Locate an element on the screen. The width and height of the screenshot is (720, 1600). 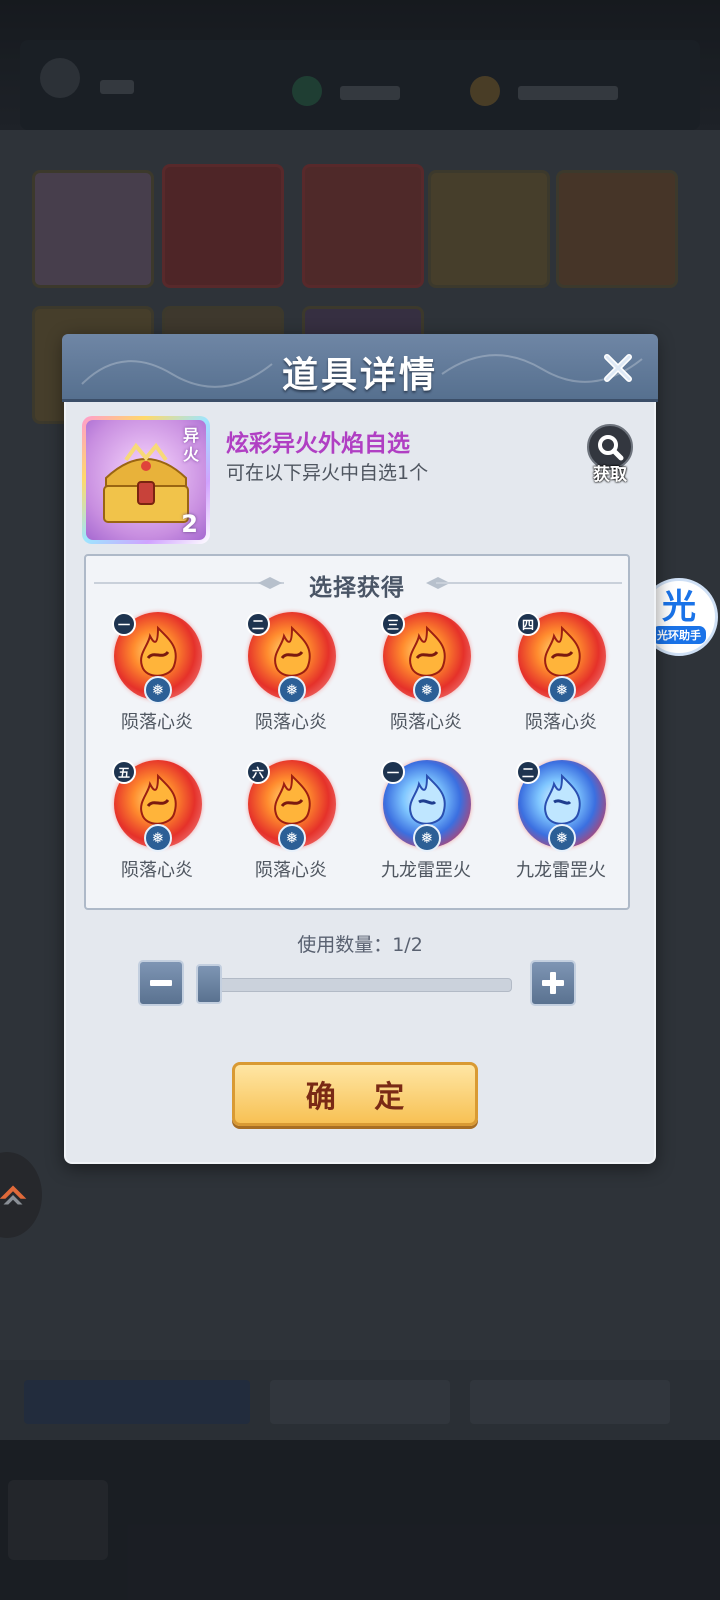
divider-right is located at coordinates (529, 583).